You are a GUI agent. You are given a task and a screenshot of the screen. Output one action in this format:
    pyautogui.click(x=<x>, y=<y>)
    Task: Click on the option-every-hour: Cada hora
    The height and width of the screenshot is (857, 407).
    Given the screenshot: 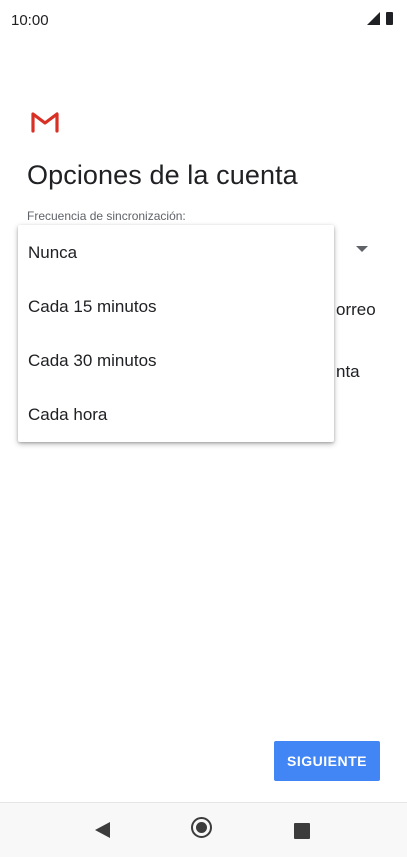 What is the action you would take?
    pyautogui.click(x=176, y=415)
    